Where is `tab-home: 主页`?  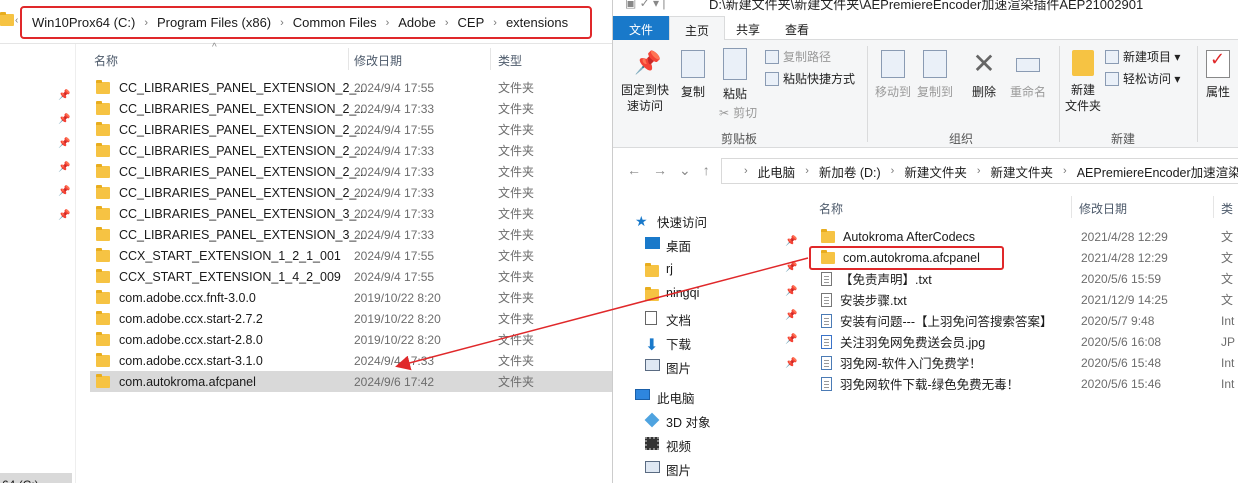 tab-home: 主页 is located at coordinates (697, 28).